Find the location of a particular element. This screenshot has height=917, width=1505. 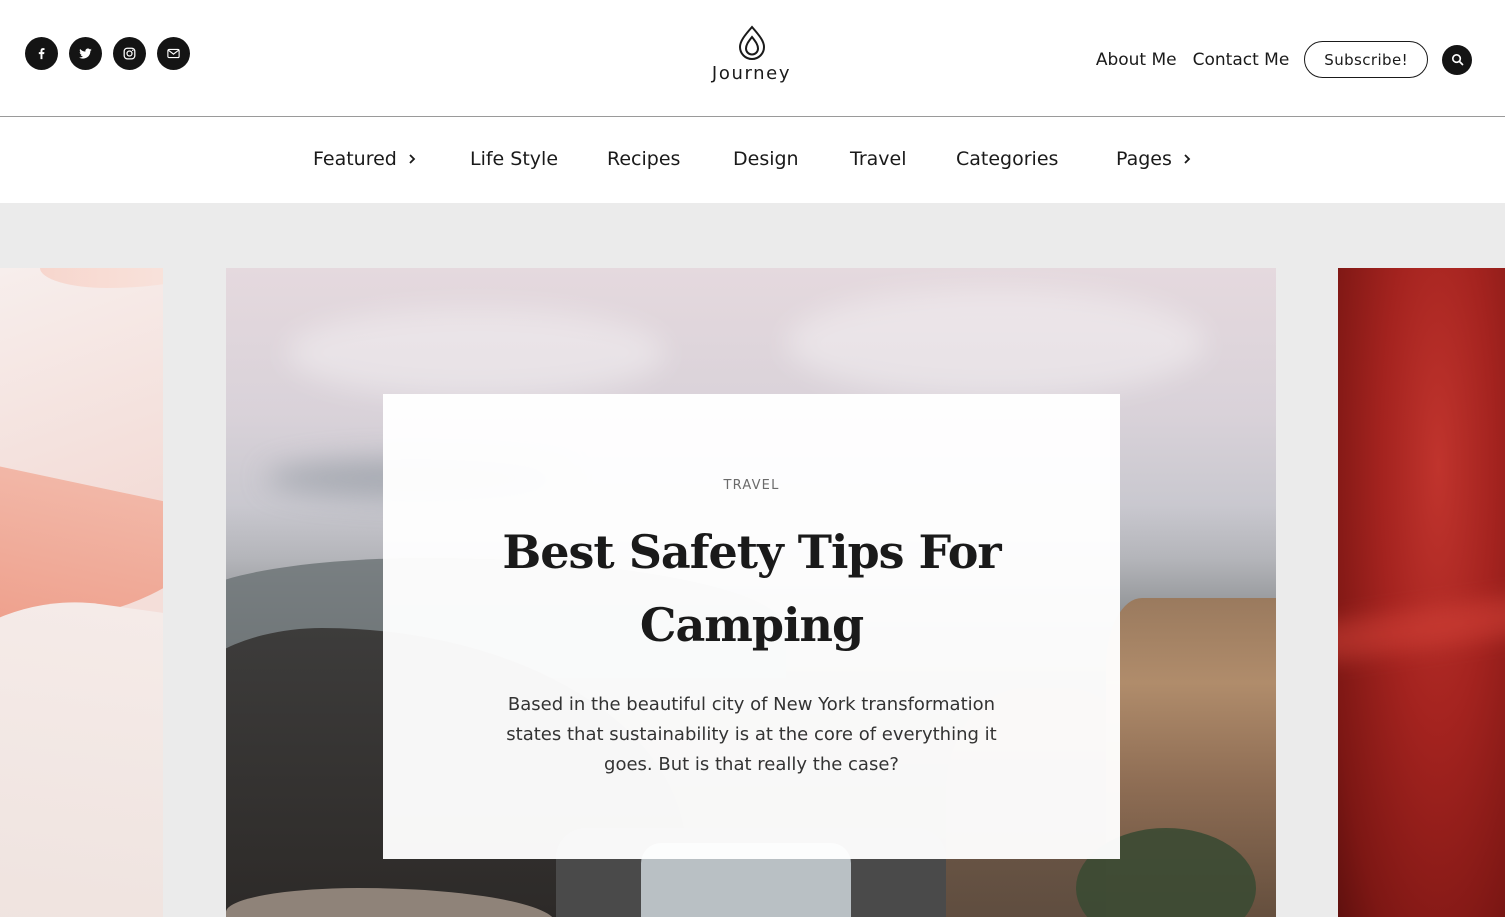

nav-item-recipes: Recipes is located at coordinates (643, 159).